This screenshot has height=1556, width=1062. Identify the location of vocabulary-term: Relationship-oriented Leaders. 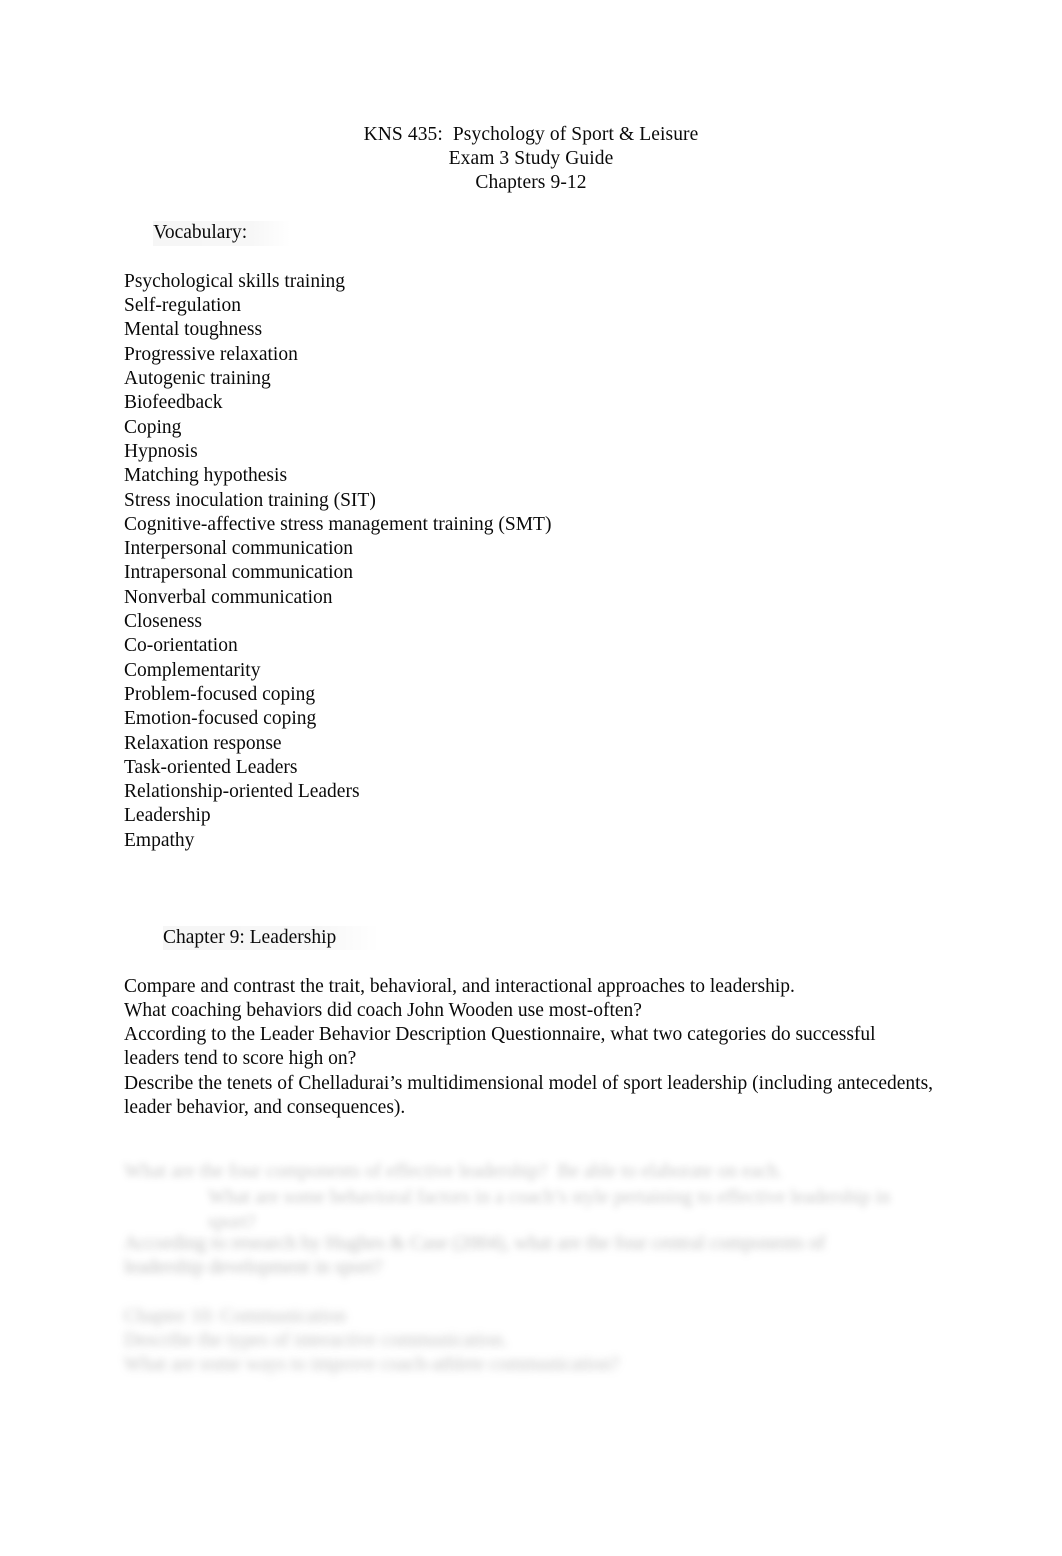
(242, 792).